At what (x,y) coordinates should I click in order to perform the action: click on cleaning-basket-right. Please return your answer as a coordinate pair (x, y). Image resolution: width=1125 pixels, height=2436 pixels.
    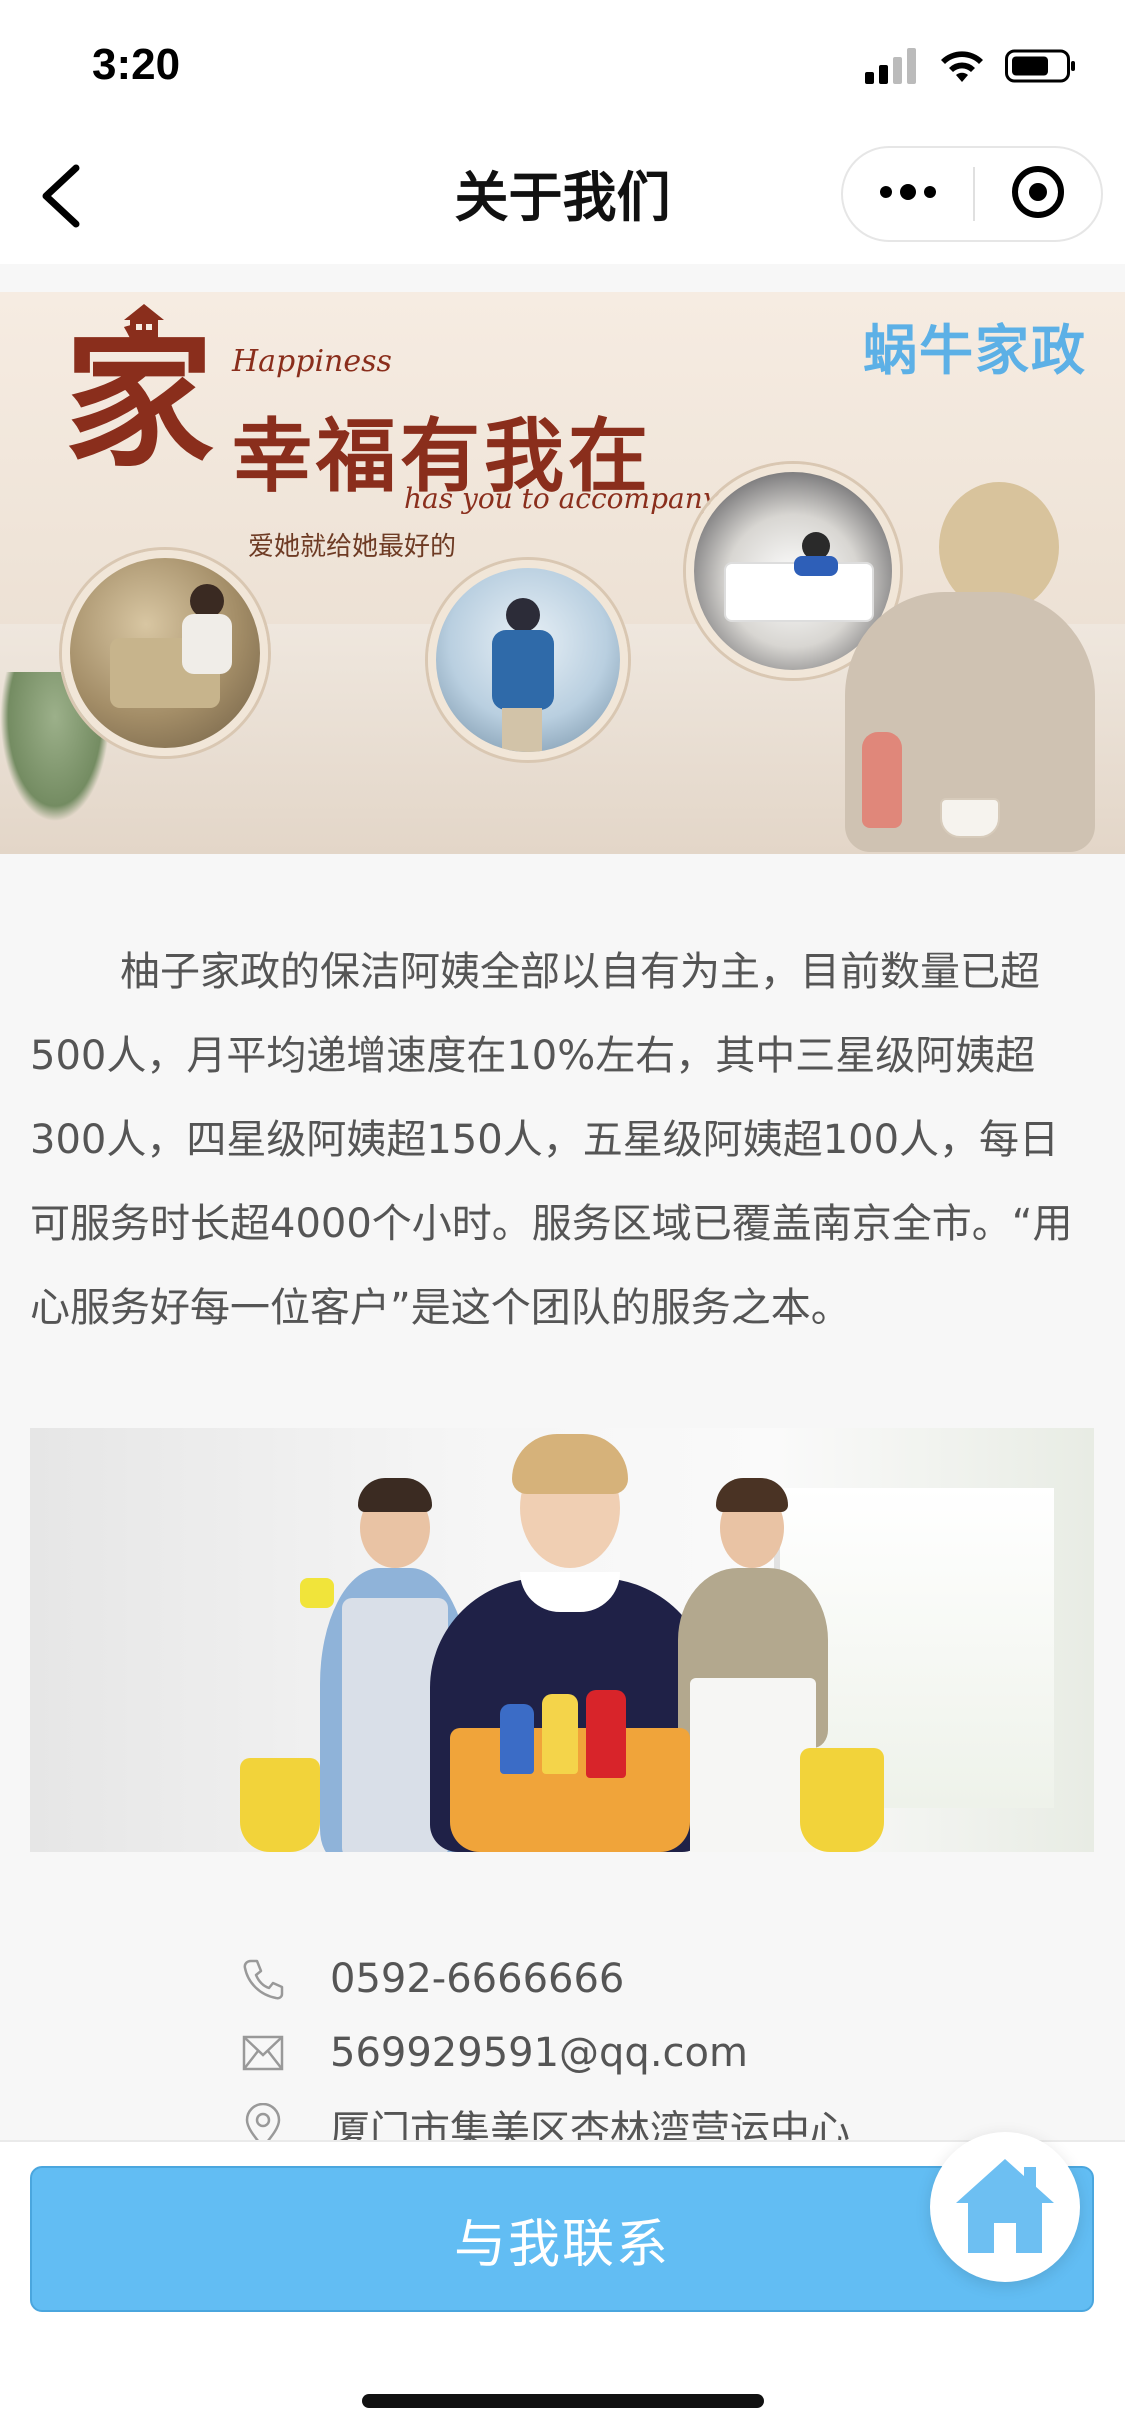
    Looking at the image, I should click on (842, 1800).